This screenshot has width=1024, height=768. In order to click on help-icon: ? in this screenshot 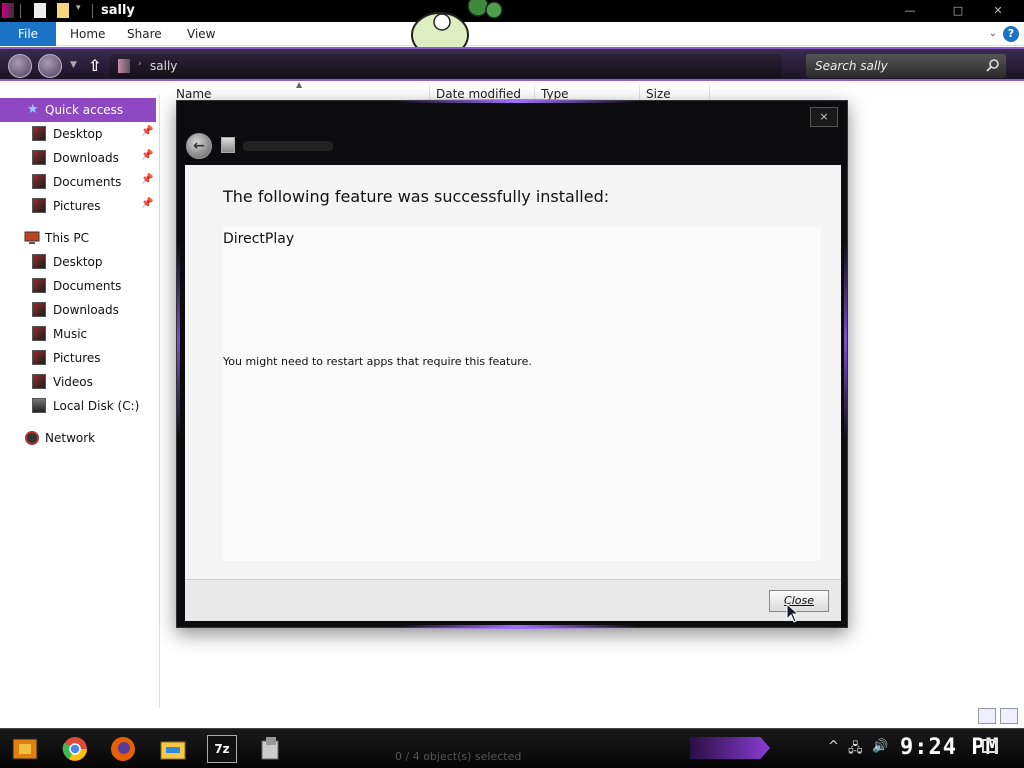, I will do `click(1011, 34)`.